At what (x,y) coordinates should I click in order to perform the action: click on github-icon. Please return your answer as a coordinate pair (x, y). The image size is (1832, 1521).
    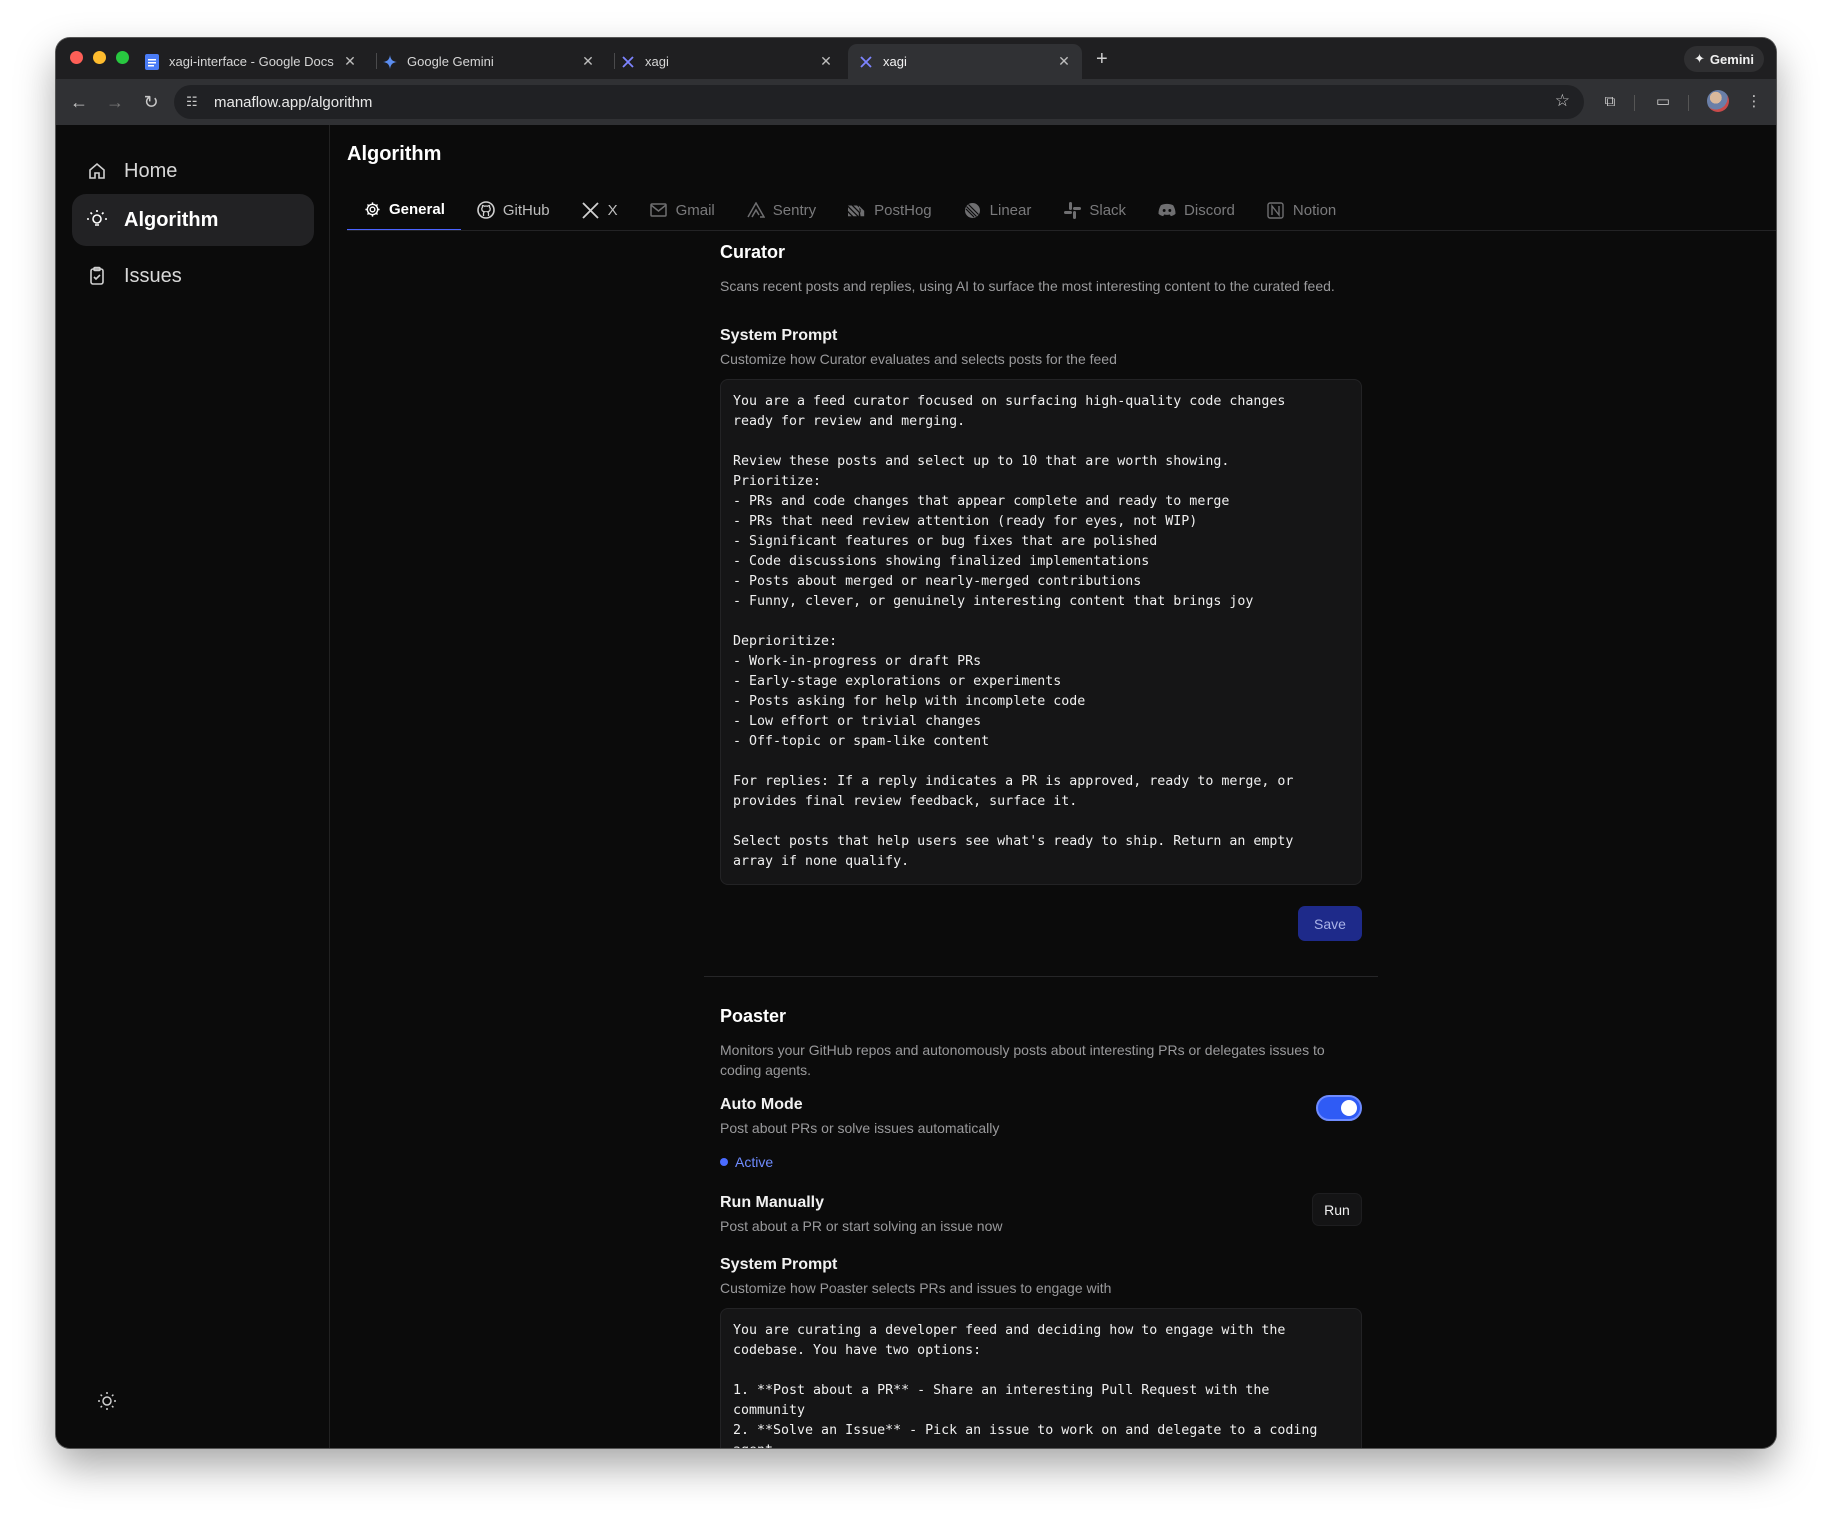
    Looking at the image, I should click on (486, 210).